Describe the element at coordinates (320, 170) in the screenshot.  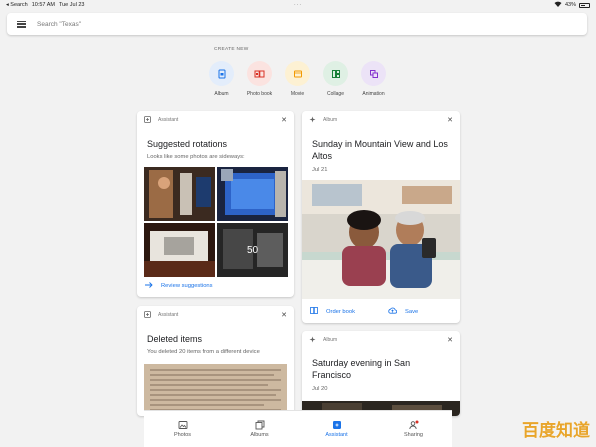
I see `card-date: Jul 21` at that location.